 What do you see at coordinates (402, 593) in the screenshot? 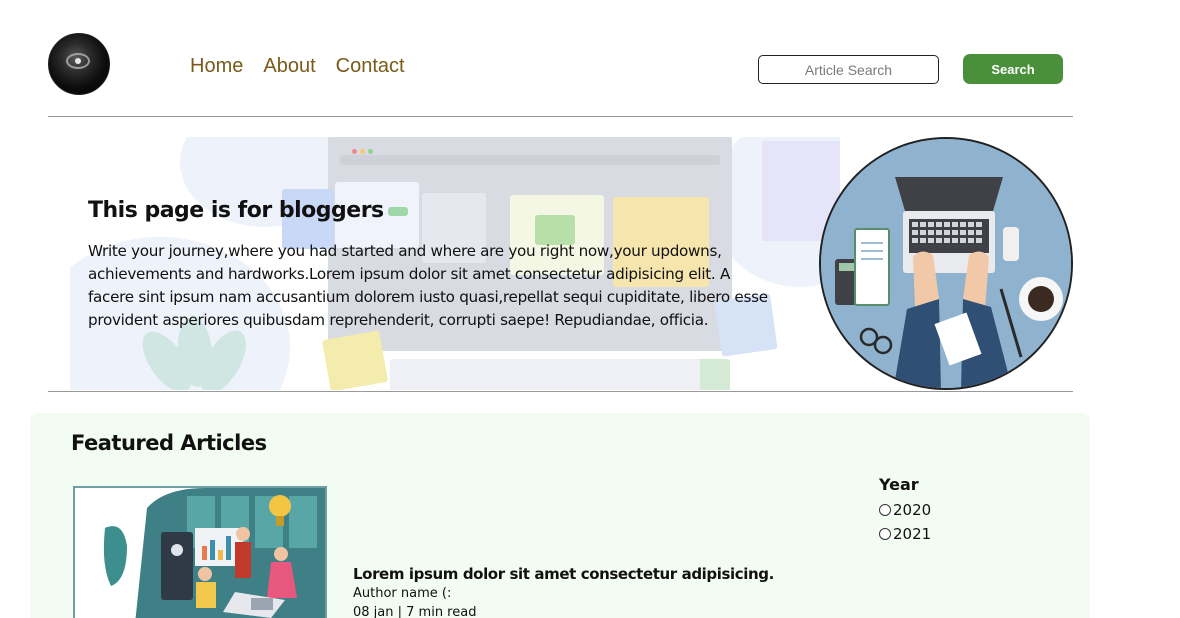
I see `article-author: Author name (:` at bounding box center [402, 593].